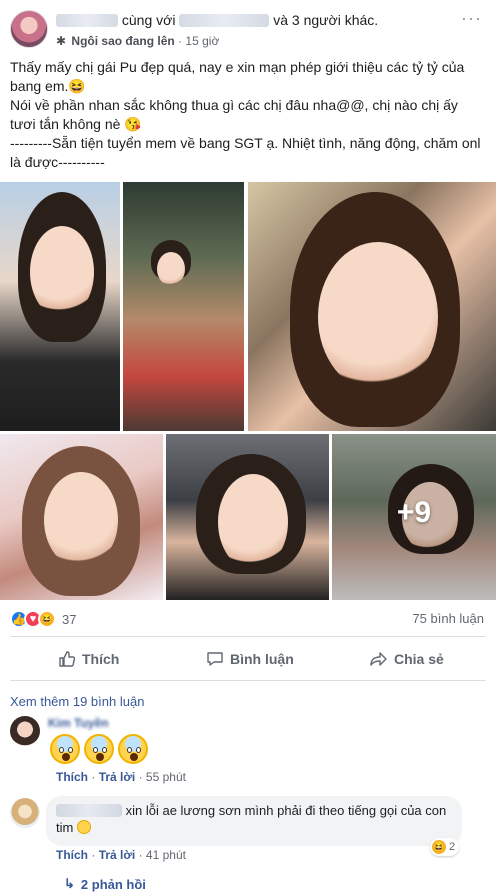  I want to click on comment-meta: Thích · Trả lời · 41 phút, so click(121, 855).